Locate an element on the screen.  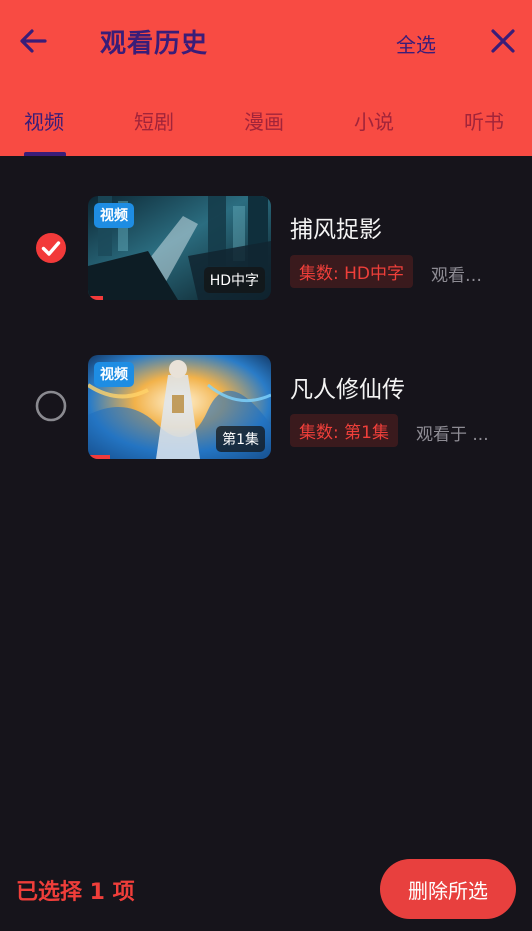
item-title: 捕风捉影 is located at coordinates (336, 230).